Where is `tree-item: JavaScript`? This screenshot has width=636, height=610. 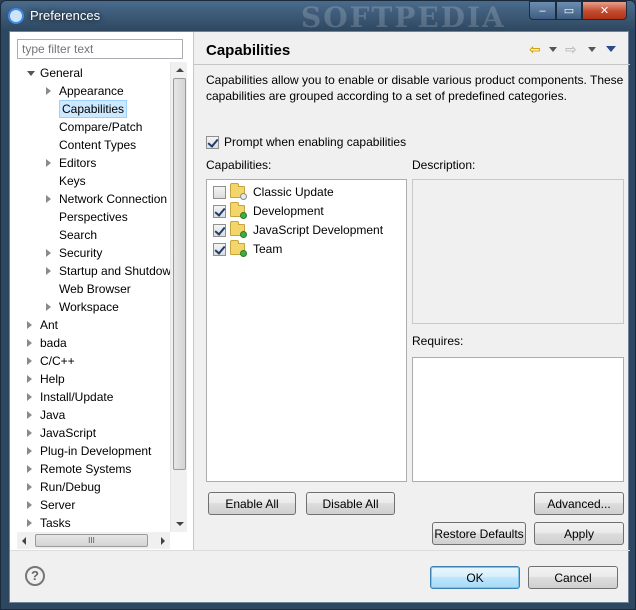
tree-item: JavaScript is located at coordinates (92, 433).